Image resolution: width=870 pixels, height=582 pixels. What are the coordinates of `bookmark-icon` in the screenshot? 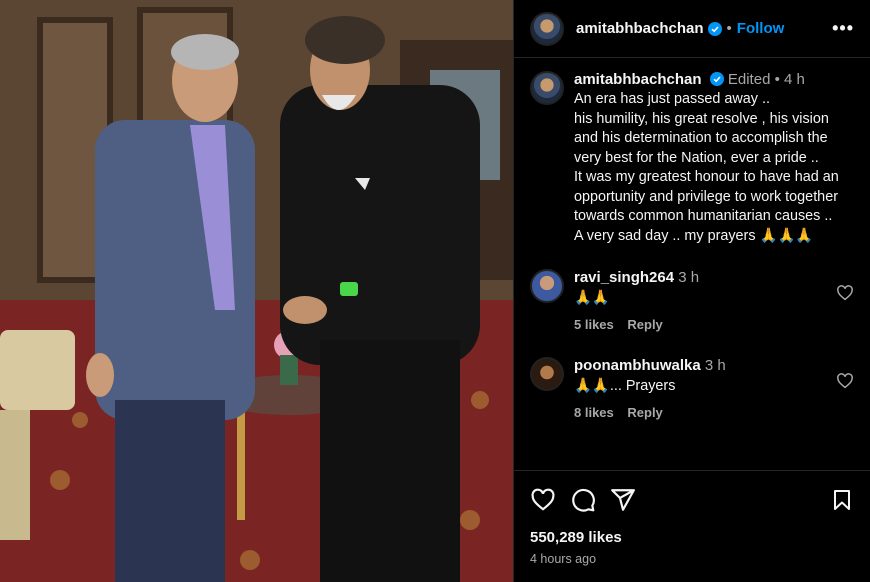 It's located at (842, 500).